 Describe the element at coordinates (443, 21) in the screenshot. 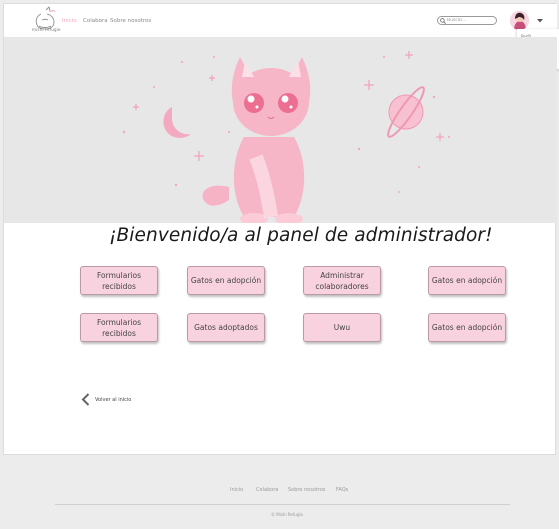

I see `search-icon` at that location.